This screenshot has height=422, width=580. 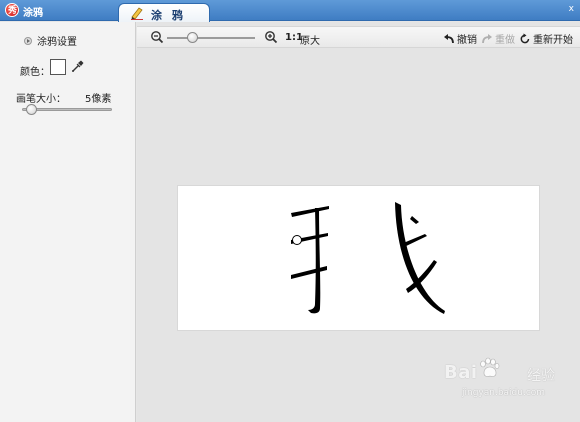 What do you see at coordinates (461, 372) in the screenshot?
I see `watermark-brand: Bai` at bounding box center [461, 372].